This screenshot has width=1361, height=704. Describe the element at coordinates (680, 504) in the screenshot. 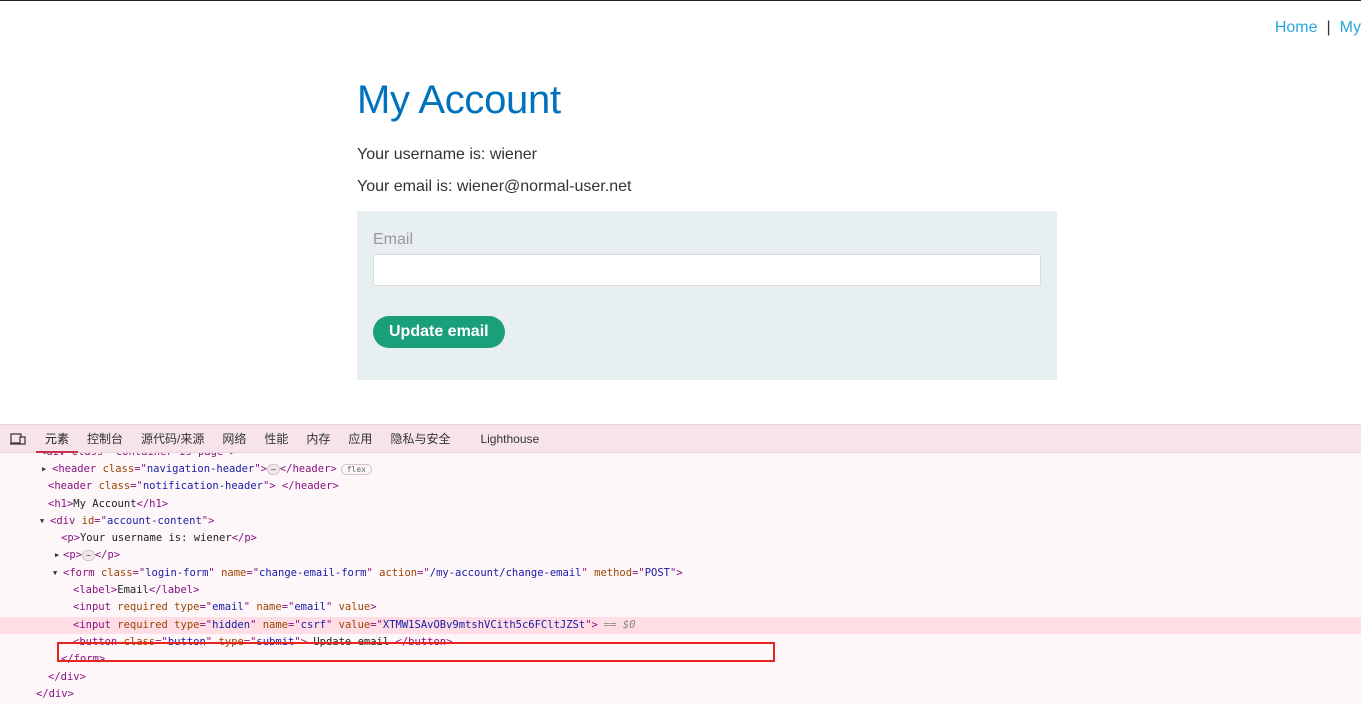

I see `dom-line-h1: <h1>My Account</h1>` at that location.